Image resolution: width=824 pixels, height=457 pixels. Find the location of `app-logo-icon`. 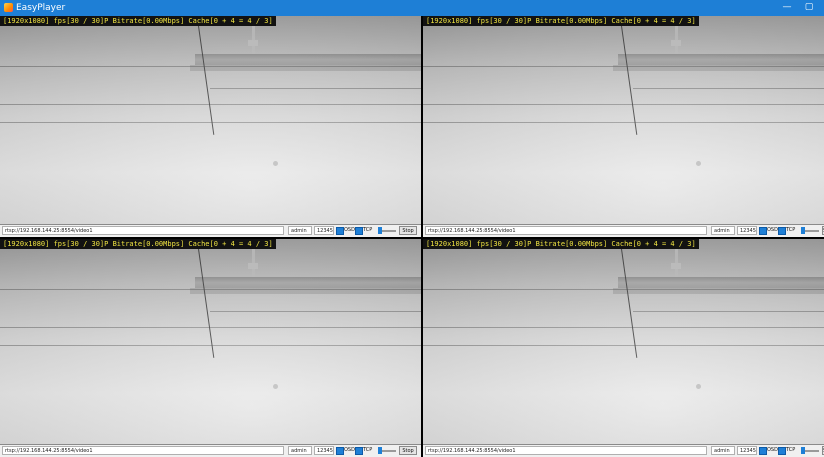

app-logo-icon is located at coordinates (8, 7).